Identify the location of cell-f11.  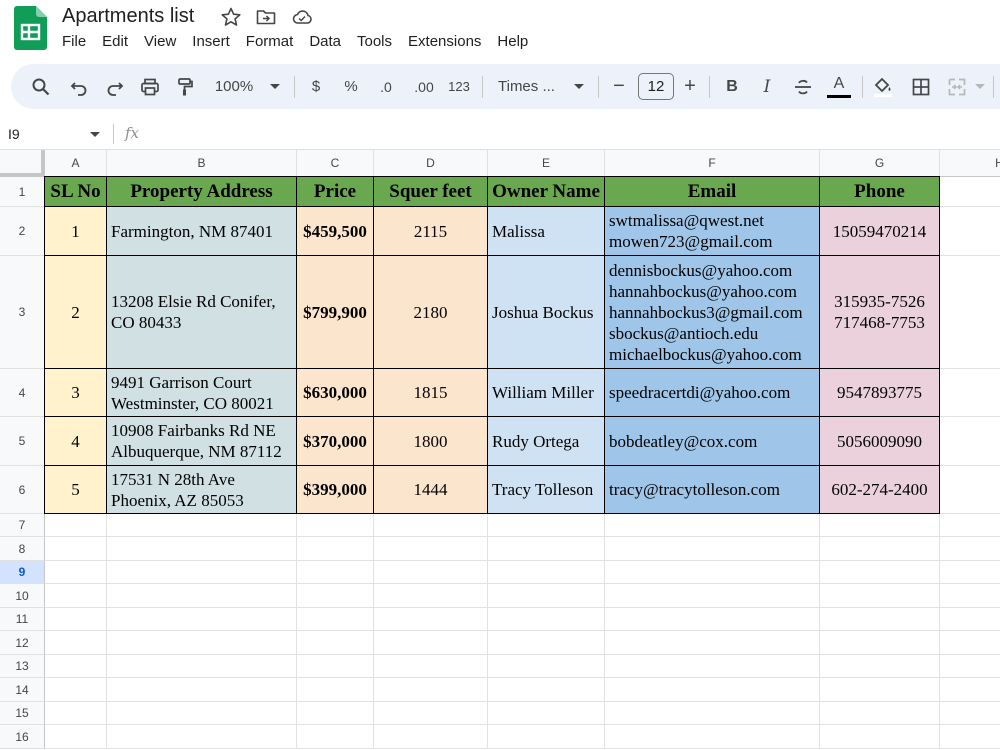
(712, 619).